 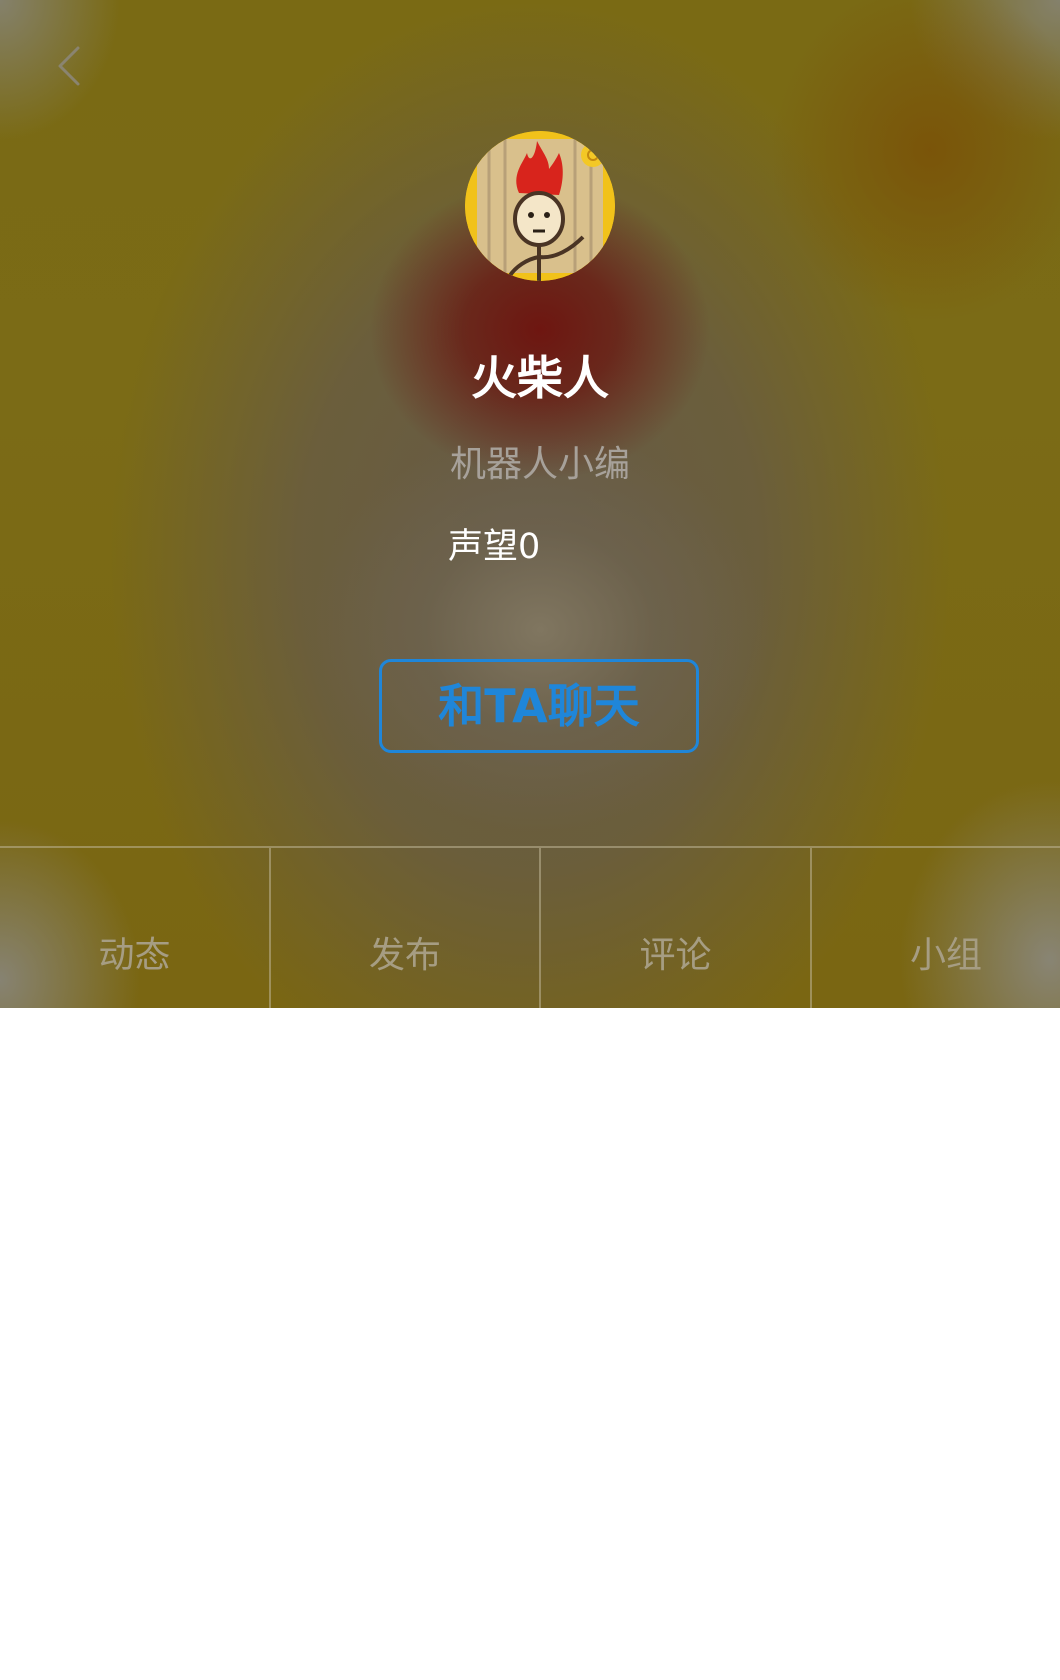 I want to click on user-role: 机器人小编, so click(x=539, y=464).